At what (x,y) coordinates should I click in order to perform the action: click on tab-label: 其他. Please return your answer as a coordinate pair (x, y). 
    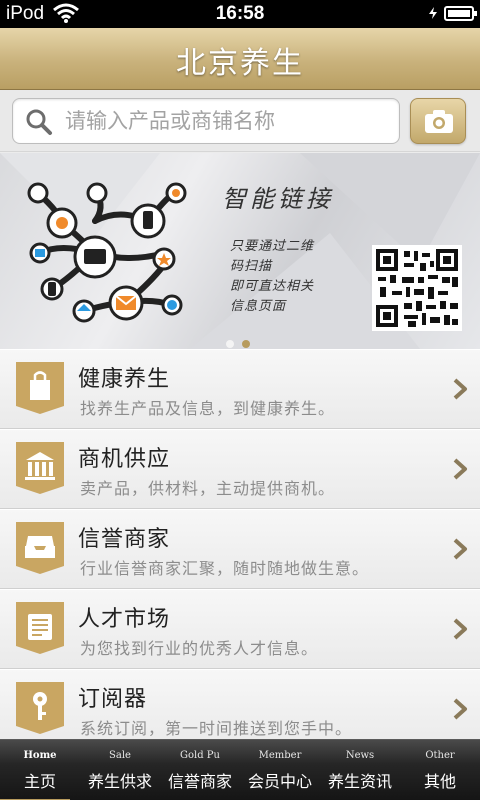
    Looking at the image, I should click on (439, 781).